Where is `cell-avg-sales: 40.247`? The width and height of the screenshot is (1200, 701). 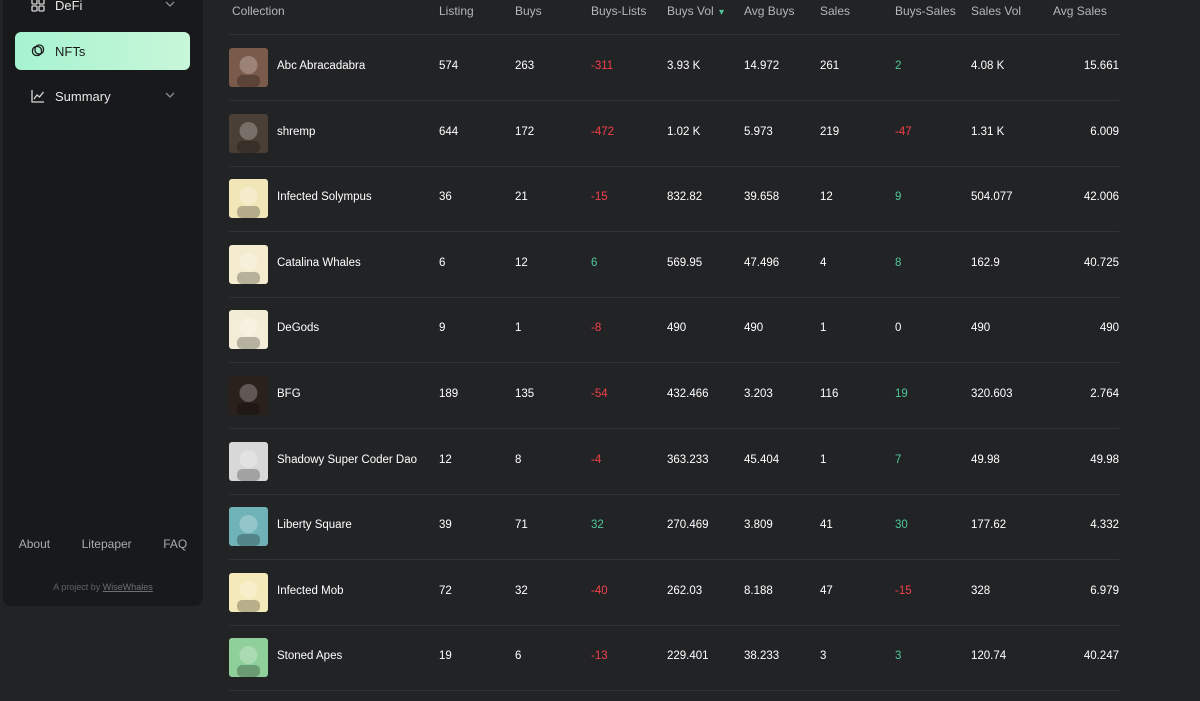
cell-avg-sales: 40.247 is located at coordinates (1101, 656).